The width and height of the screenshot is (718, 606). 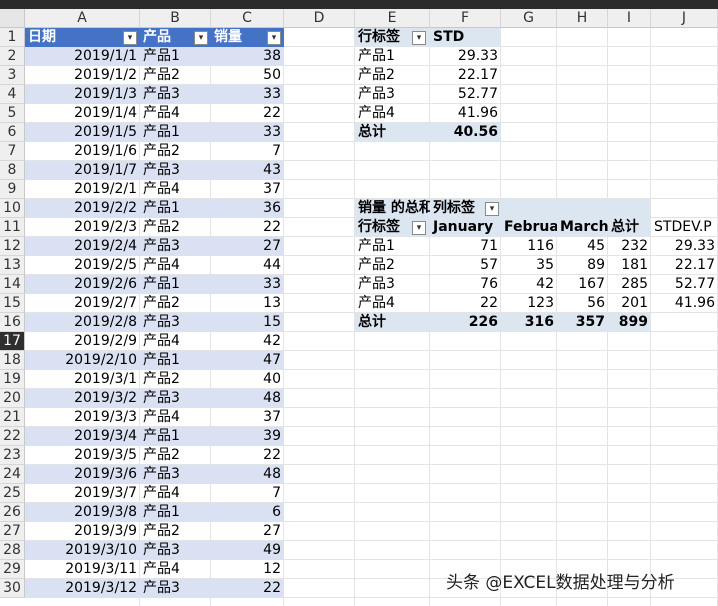 I want to click on table-cell: 2019/2/5, so click(x=82, y=265).